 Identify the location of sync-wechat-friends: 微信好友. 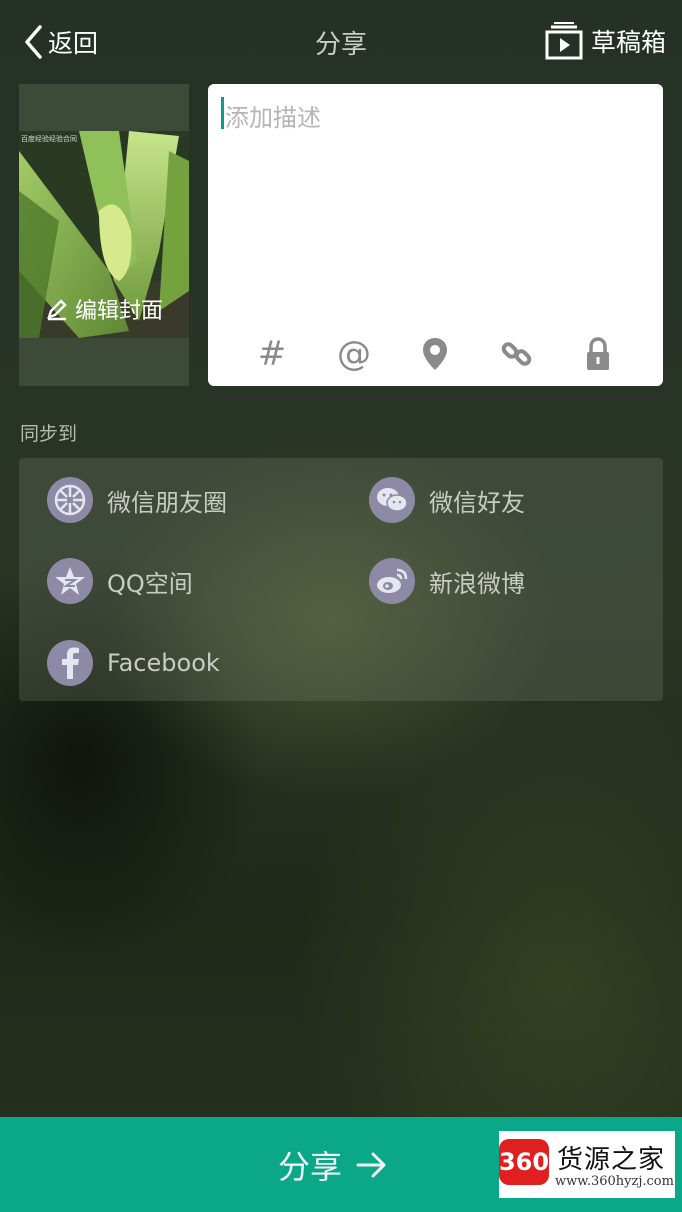
(447, 500).